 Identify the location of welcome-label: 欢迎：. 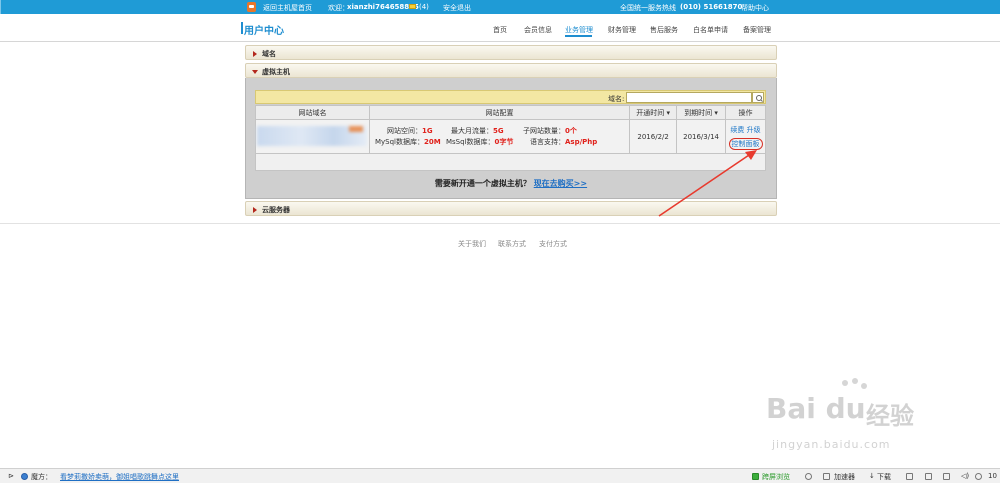
(338, 8).